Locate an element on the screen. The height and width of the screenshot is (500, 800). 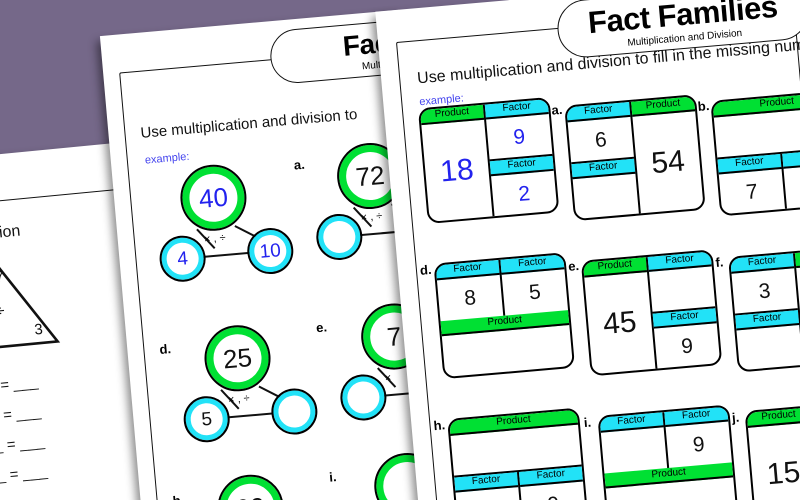
fact-box-d-cell-factor2: Factor 5 is located at coordinates (533, 285).